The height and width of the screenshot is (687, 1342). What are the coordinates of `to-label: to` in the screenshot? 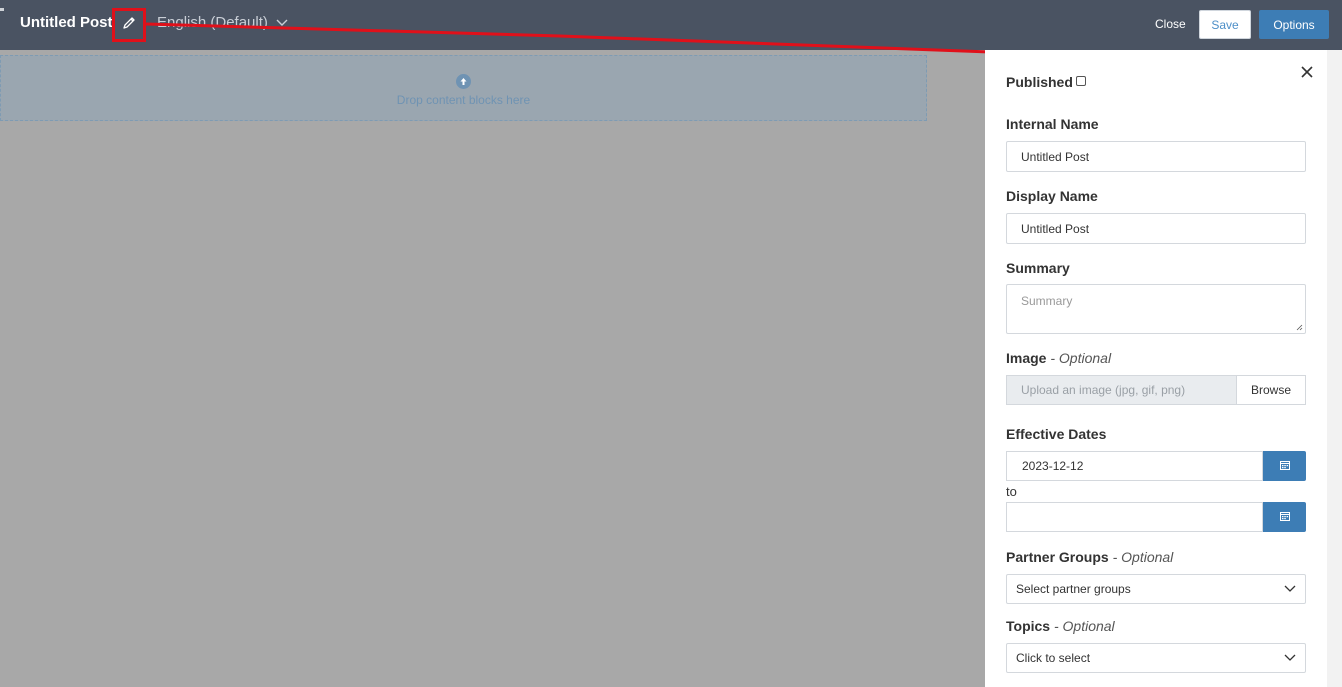 It's located at (1011, 491).